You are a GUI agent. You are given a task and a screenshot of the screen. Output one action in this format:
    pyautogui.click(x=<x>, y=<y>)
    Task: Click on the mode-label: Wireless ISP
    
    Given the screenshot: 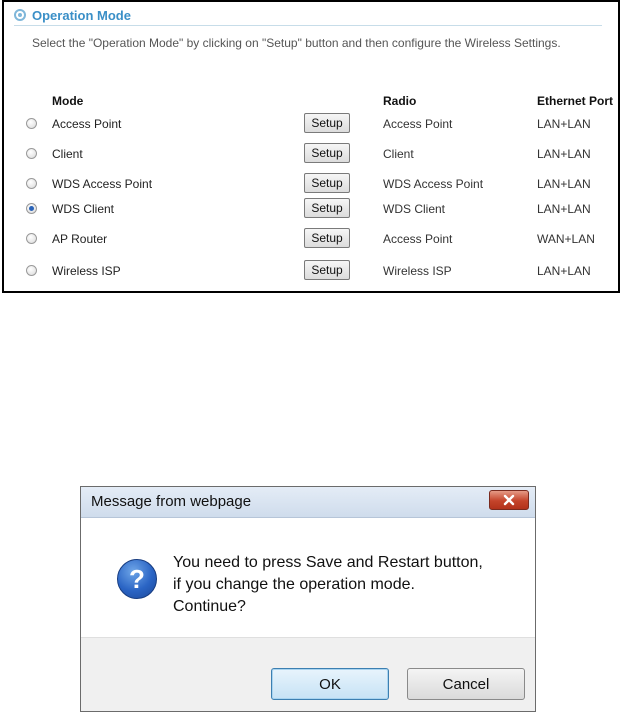 What is the action you would take?
    pyautogui.click(x=86, y=271)
    